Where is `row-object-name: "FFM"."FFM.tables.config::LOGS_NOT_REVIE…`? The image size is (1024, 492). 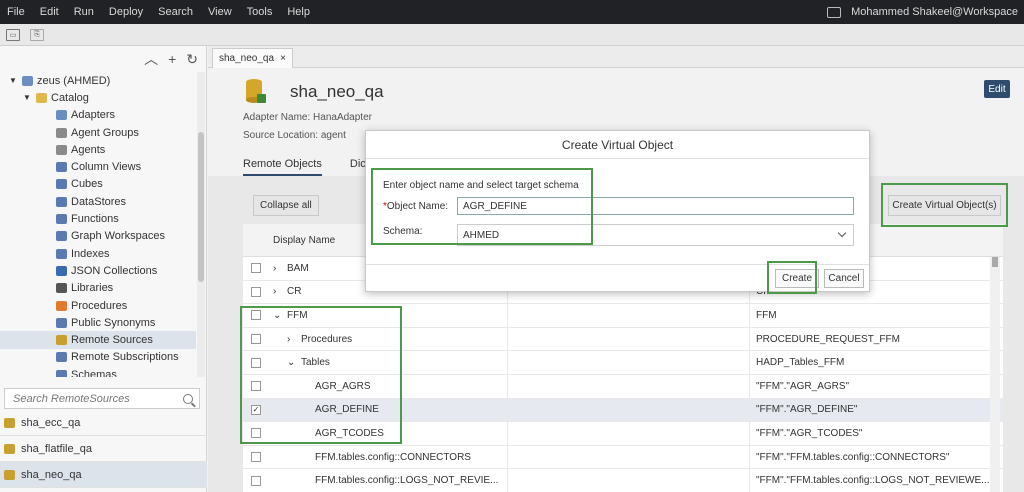
row-object-name: "FFM"."FFM.tables.config::LOGS_NOT_REVIE… is located at coordinates (874, 480).